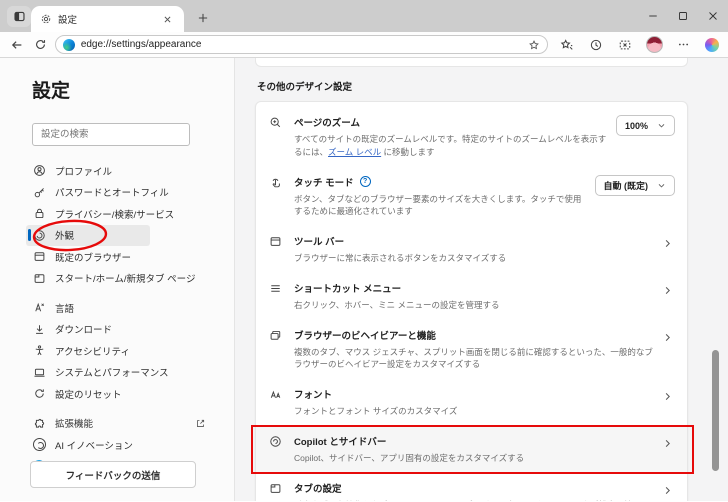 The image size is (728, 502). What do you see at coordinates (715, 410) in the screenshot?
I see `scrollbar-thumb` at bounding box center [715, 410].